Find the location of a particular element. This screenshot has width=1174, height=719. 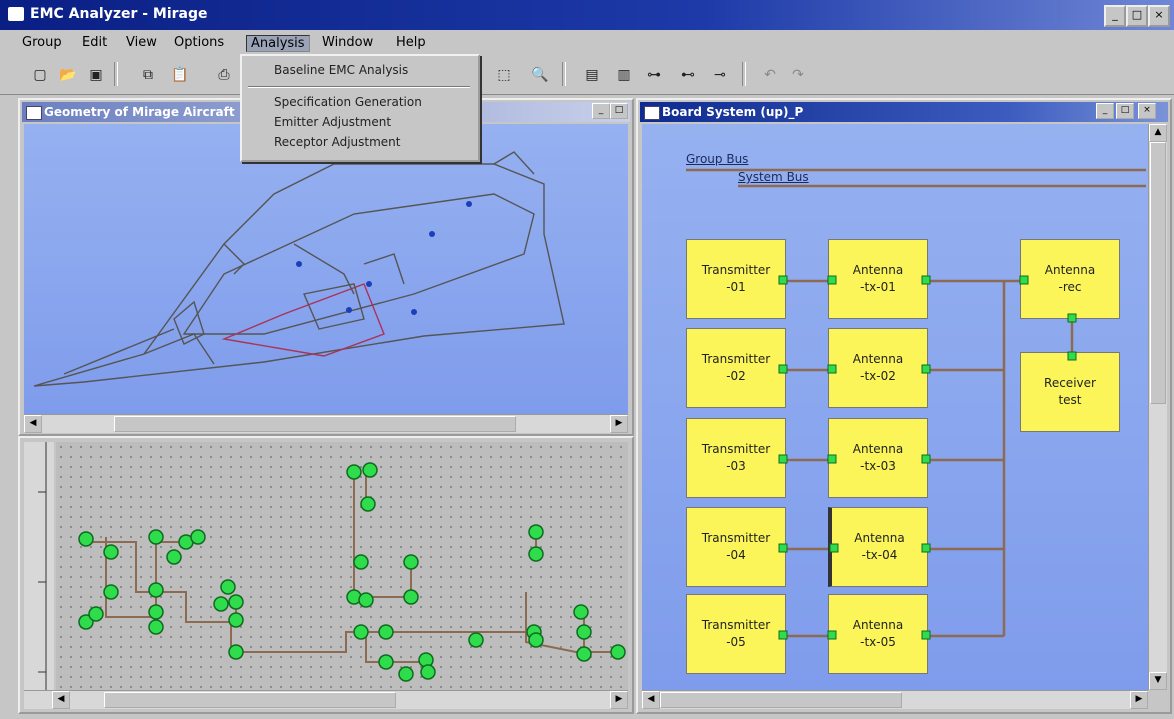

menu-window: Window is located at coordinates (347, 42).